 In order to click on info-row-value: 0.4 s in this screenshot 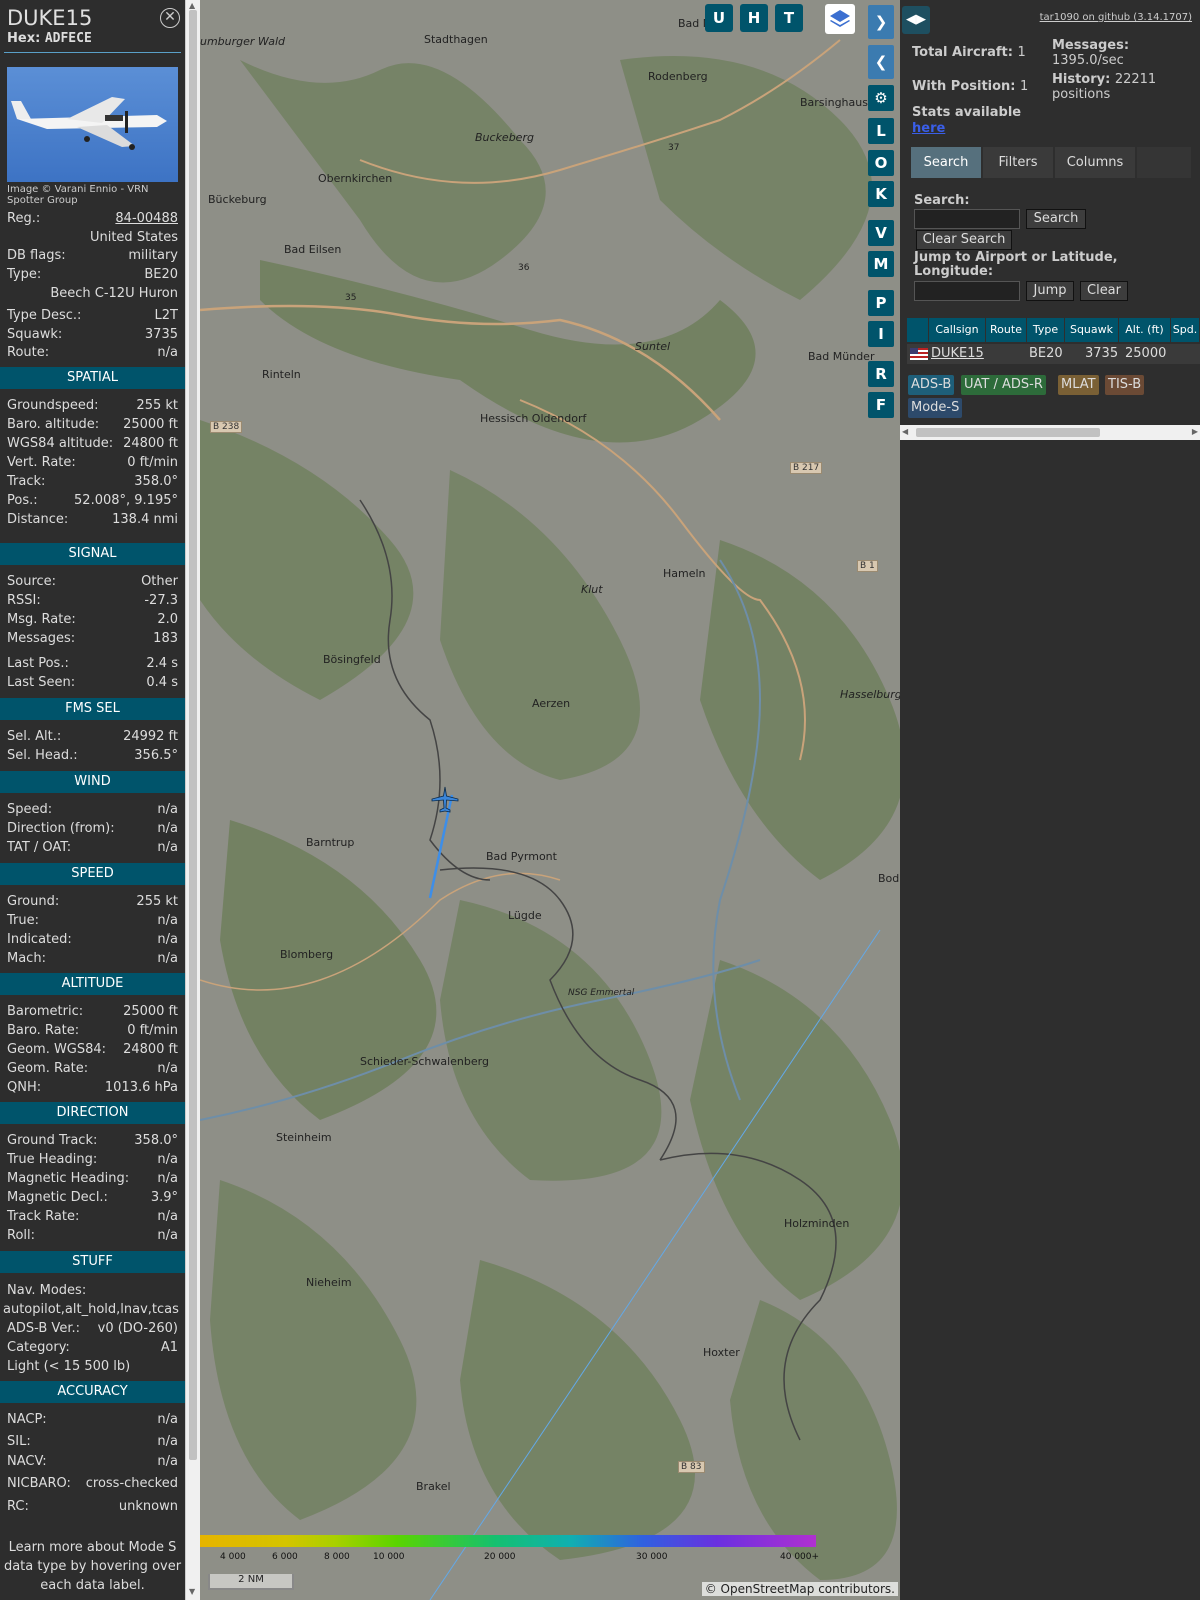, I will do `click(162, 682)`.